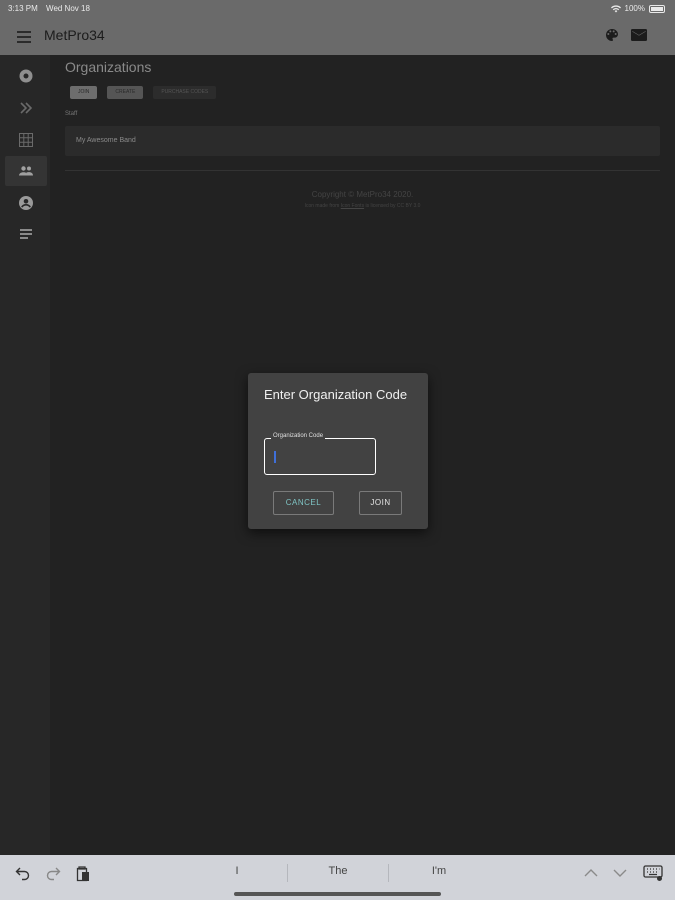 This screenshot has width=675, height=900. I want to click on sidebar-item-organizations, so click(26, 171).